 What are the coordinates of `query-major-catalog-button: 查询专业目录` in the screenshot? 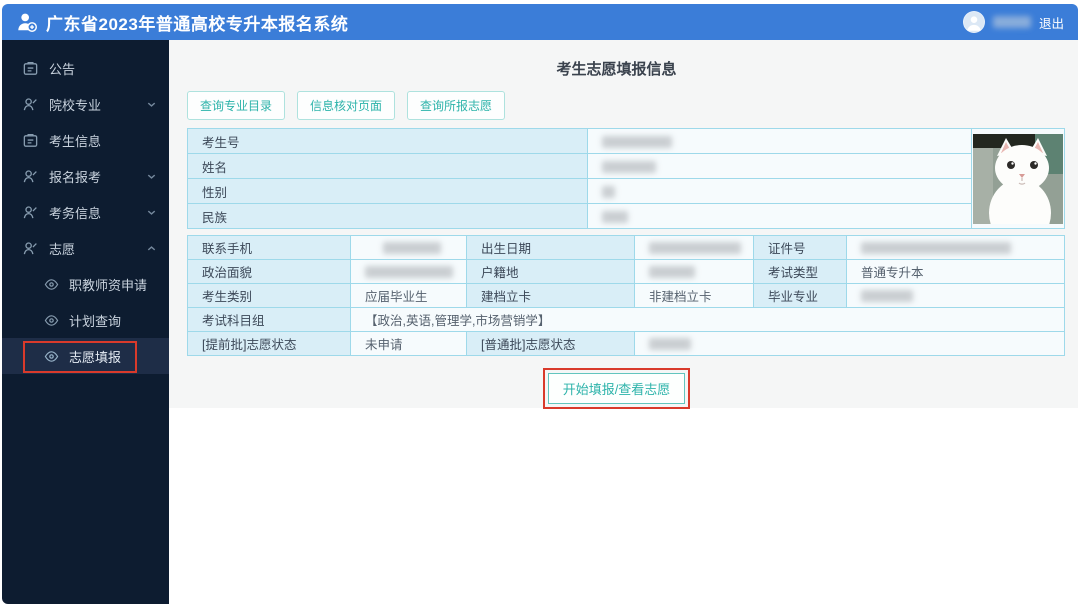 It's located at (236, 105).